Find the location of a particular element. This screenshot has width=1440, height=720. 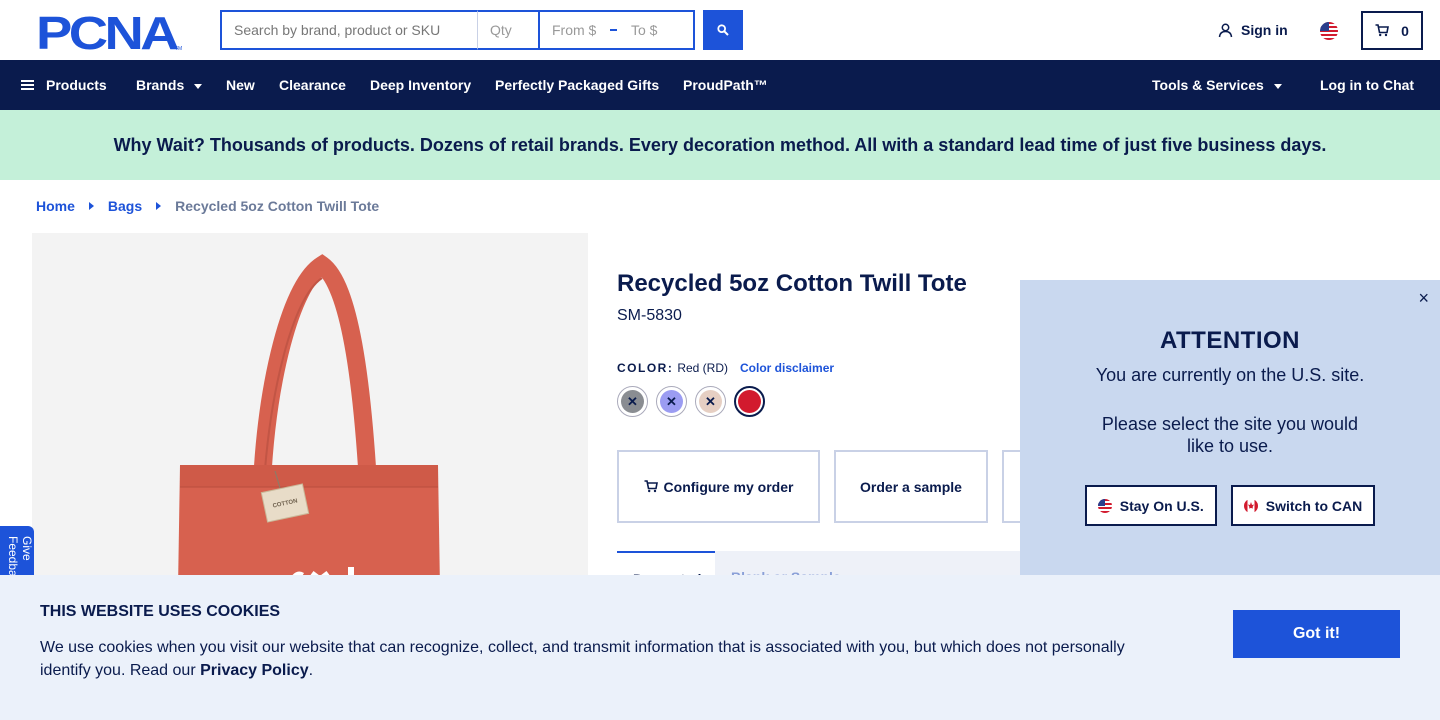

nav-proudpath-label: ProudPath™ is located at coordinates (725, 85).